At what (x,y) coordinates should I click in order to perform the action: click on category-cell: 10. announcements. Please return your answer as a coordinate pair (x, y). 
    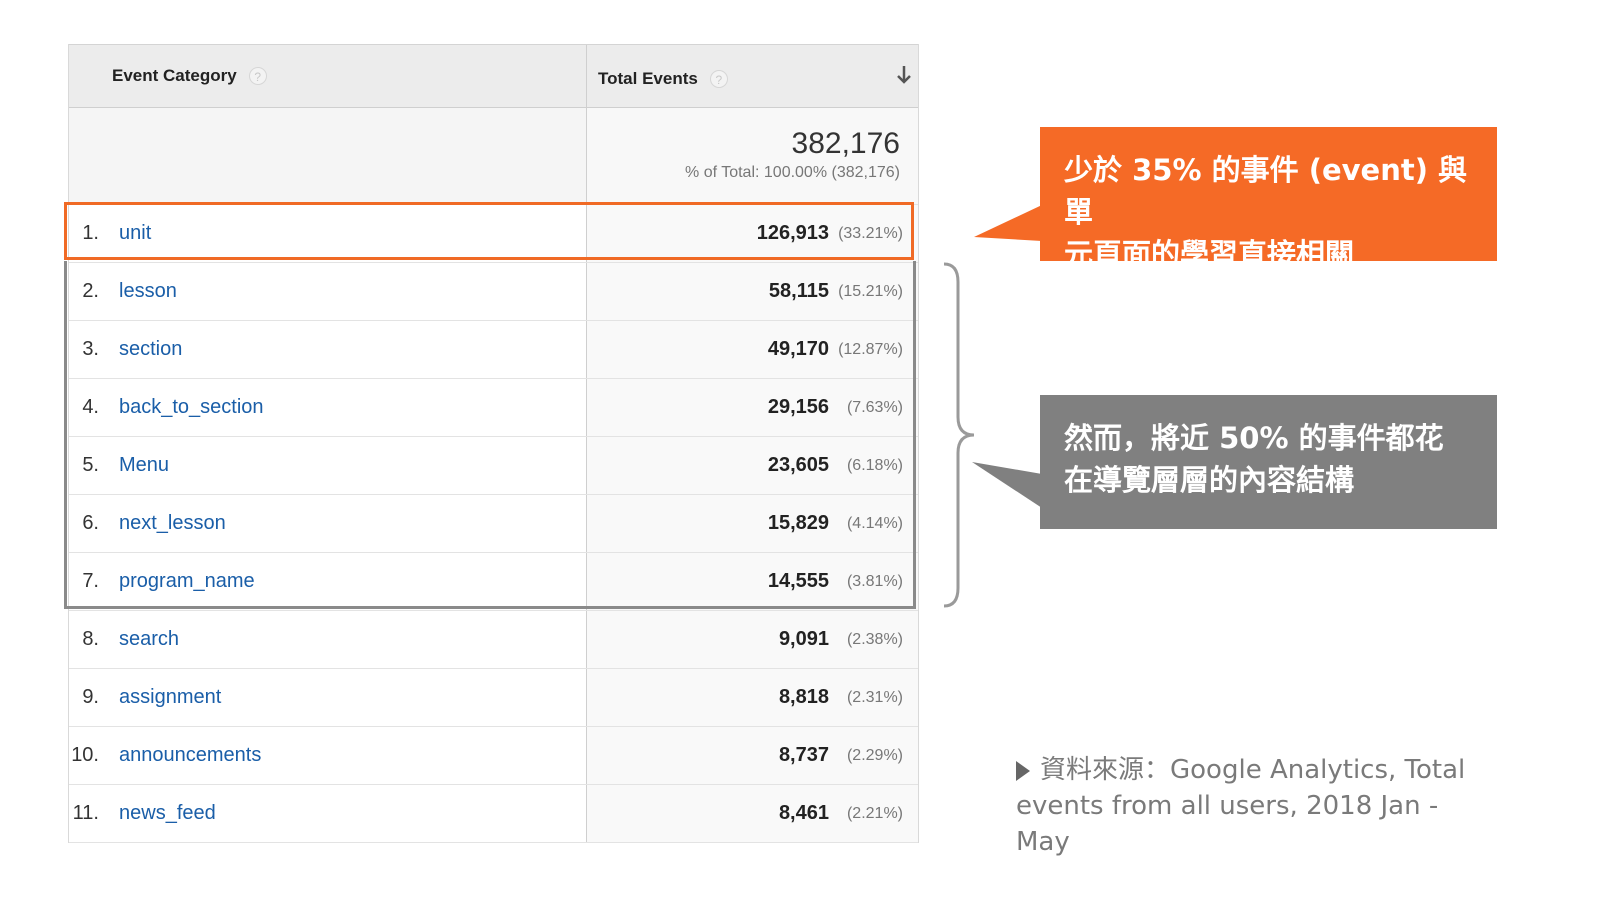
    Looking at the image, I should click on (328, 755).